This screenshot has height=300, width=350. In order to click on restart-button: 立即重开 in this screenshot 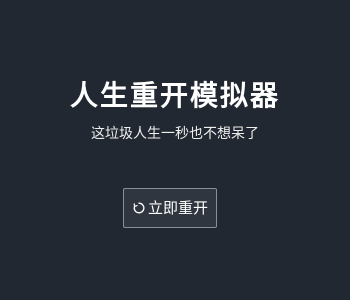, I will do `click(170, 208)`.